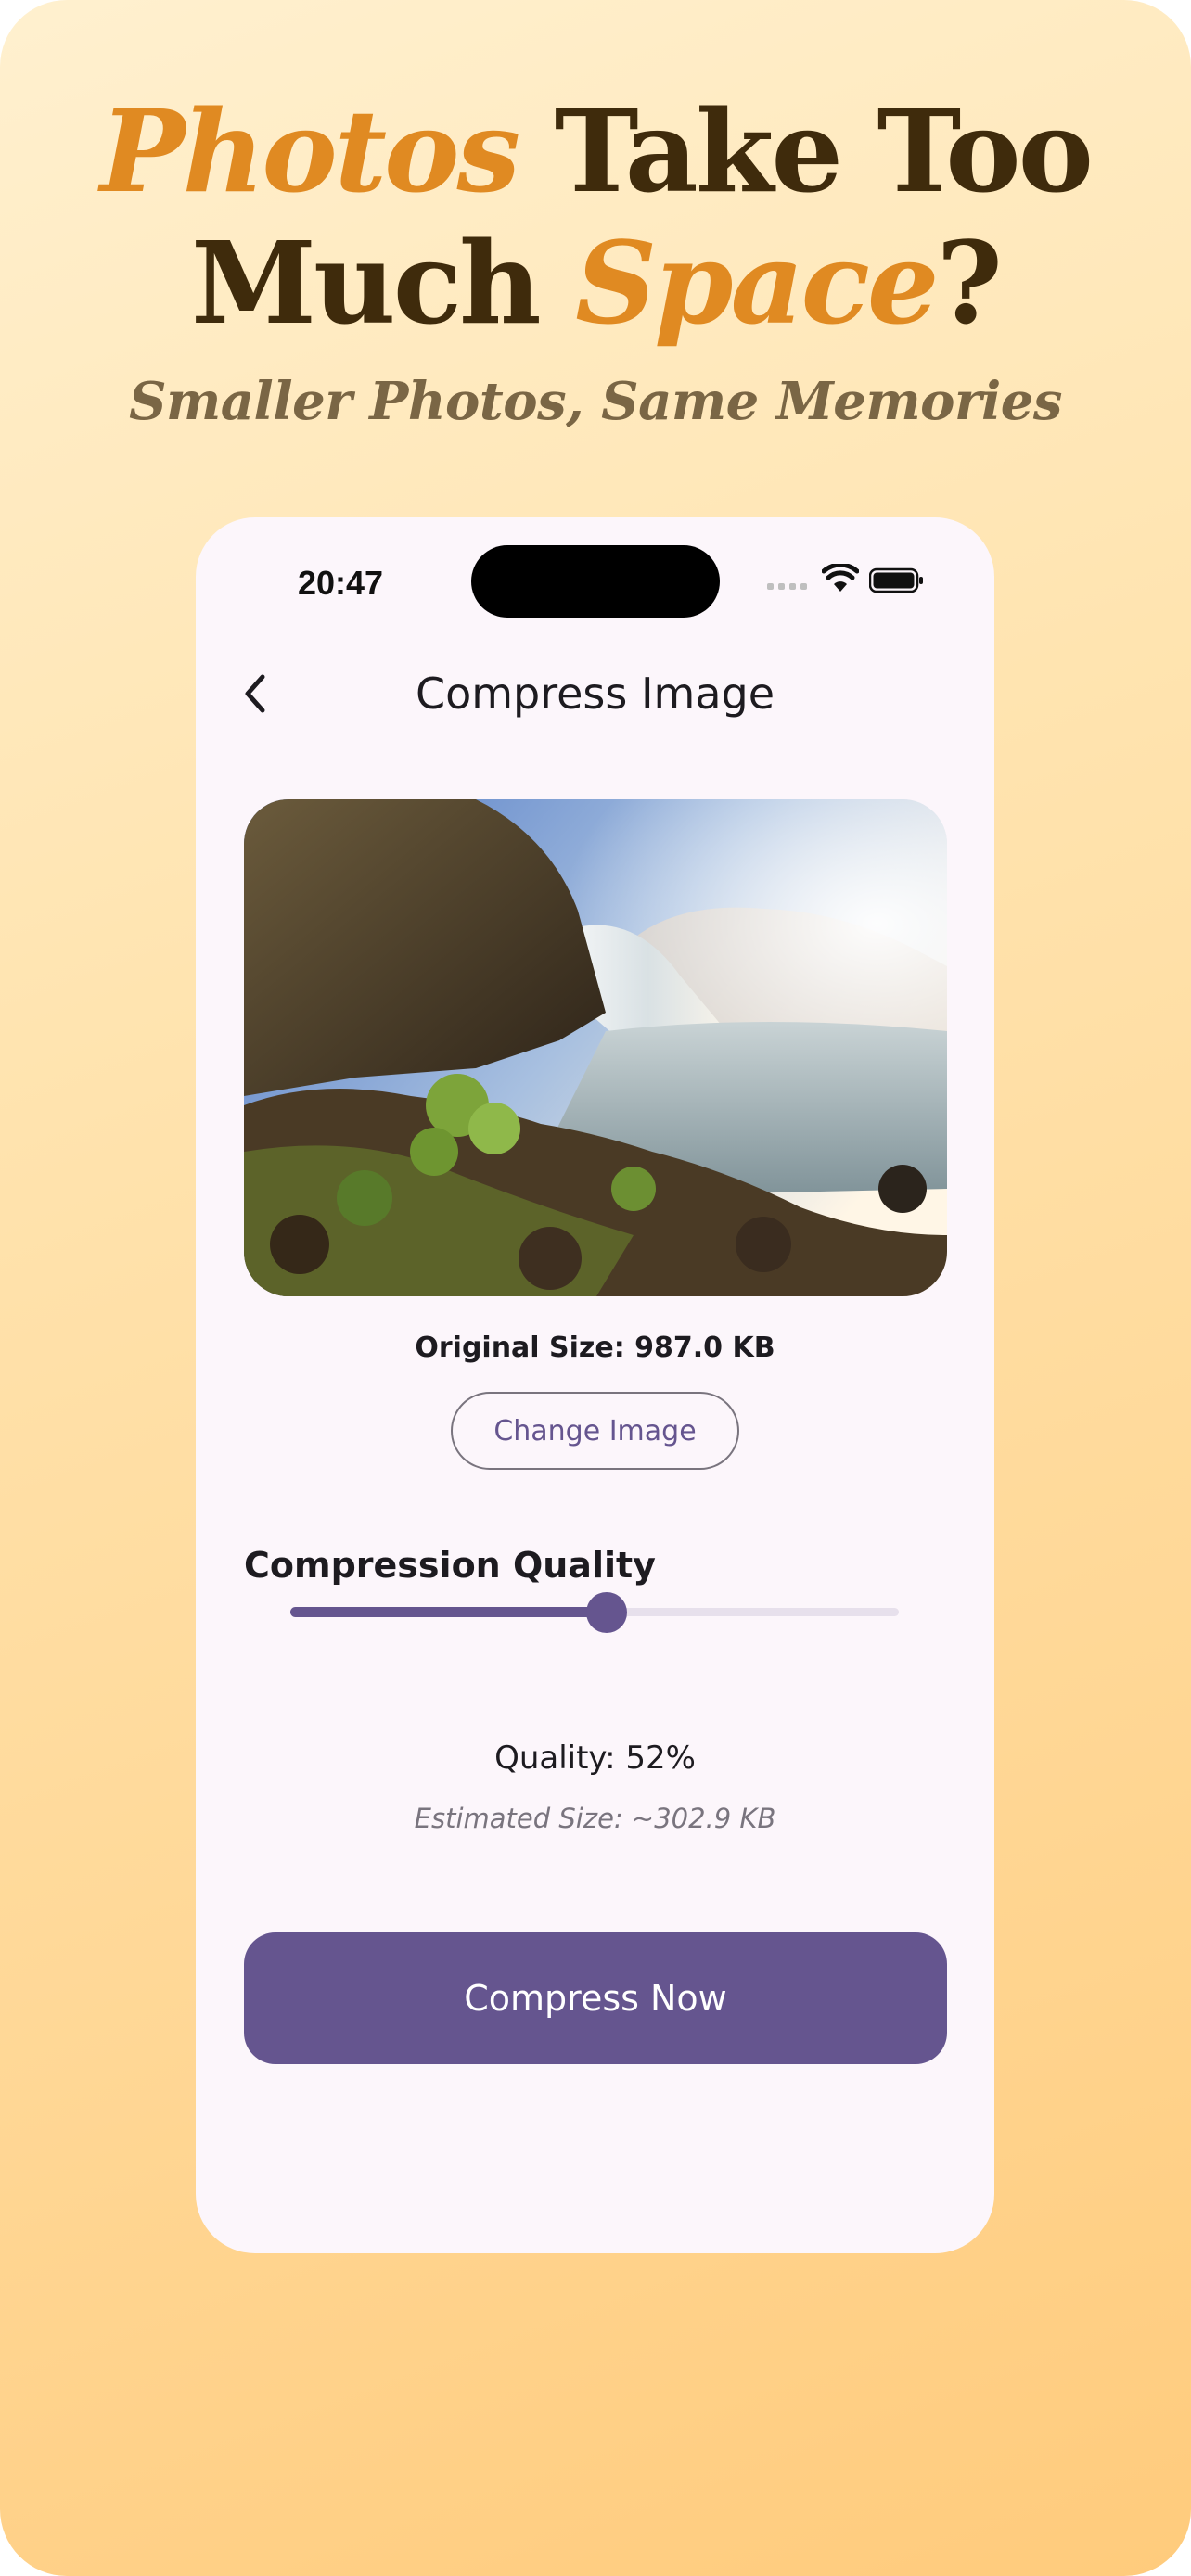  I want to click on quality-slider, so click(594, 1612).